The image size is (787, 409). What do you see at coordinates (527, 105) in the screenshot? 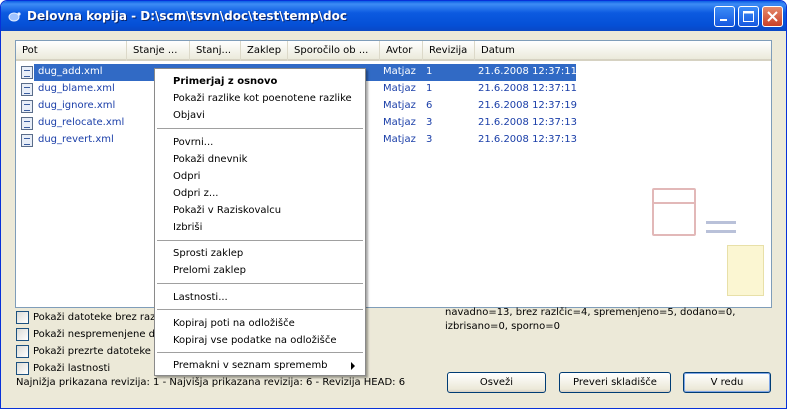
I see `row-date: 21.6.2008 12:37:19` at bounding box center [527, 105].